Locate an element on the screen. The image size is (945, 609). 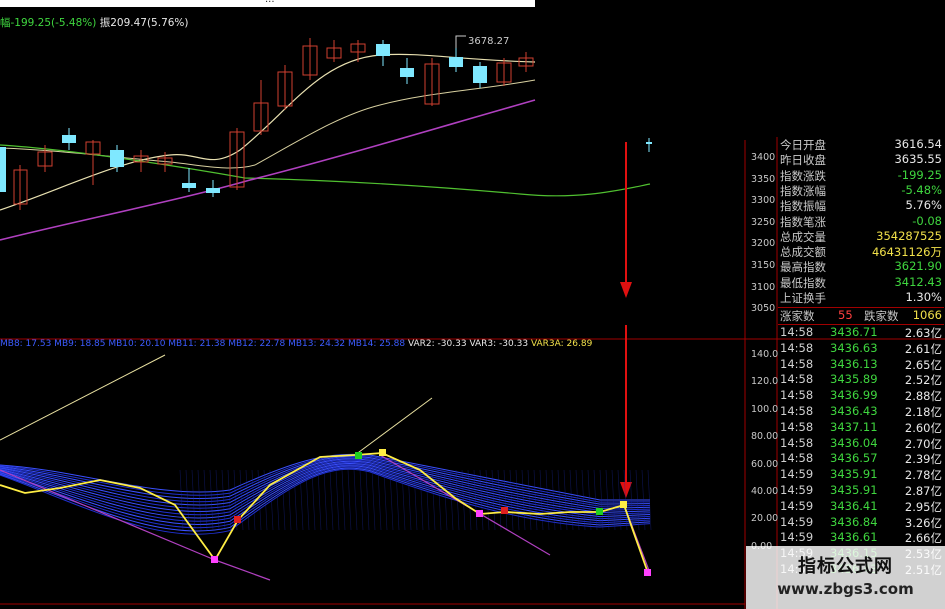
peak-marker is located at coordinates (460, 41).